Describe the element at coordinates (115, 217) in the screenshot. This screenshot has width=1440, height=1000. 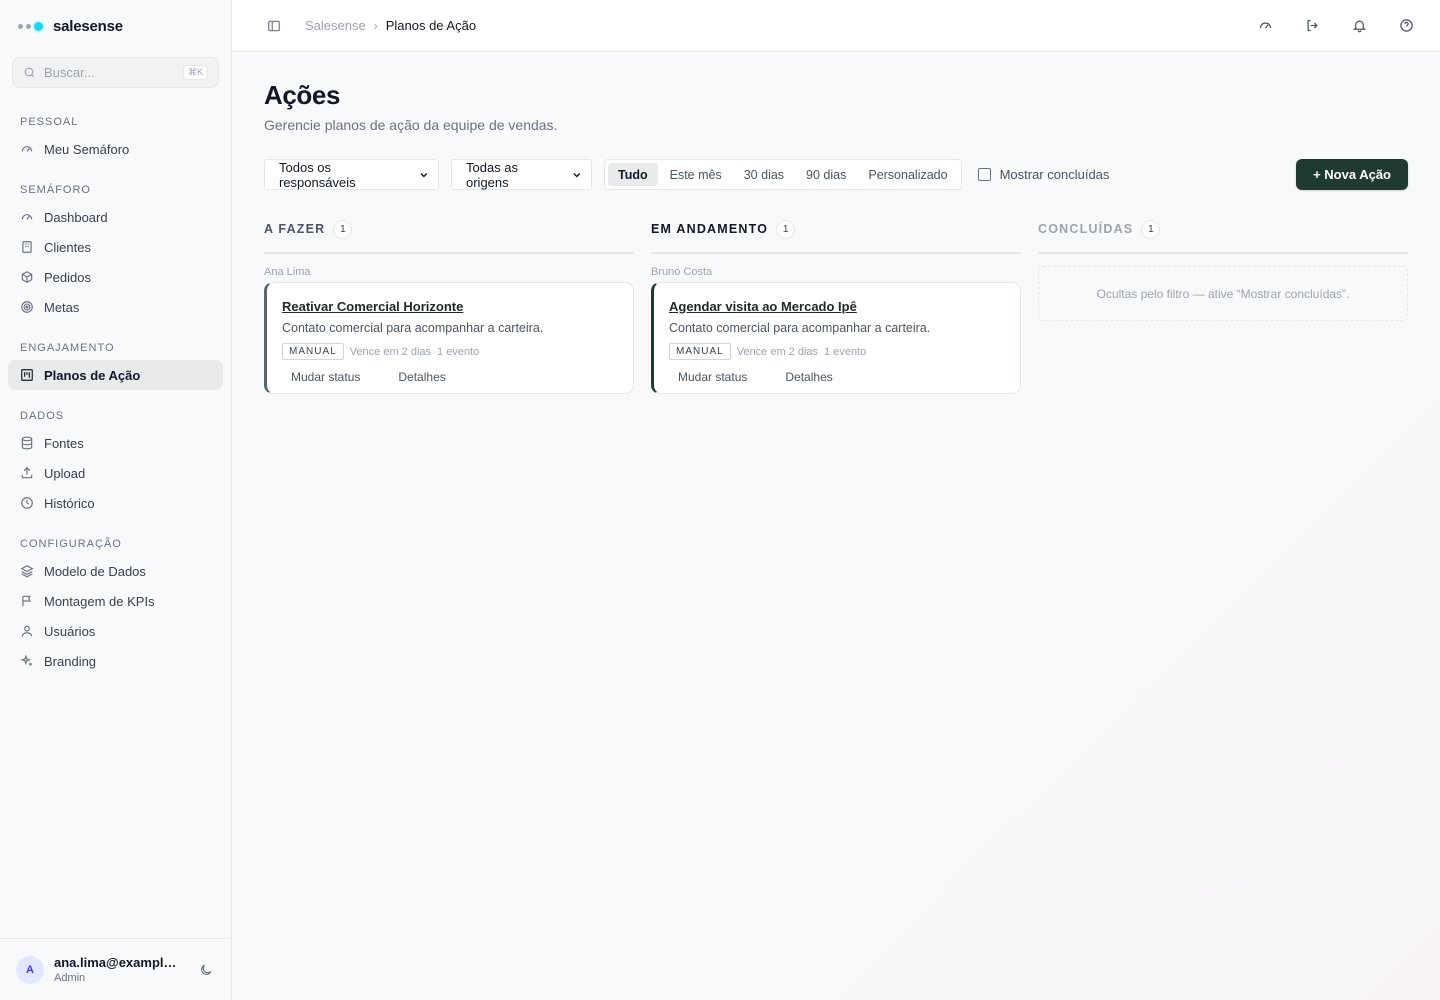
I see `sidebar-item-dashboard: Dashboard` at that location.